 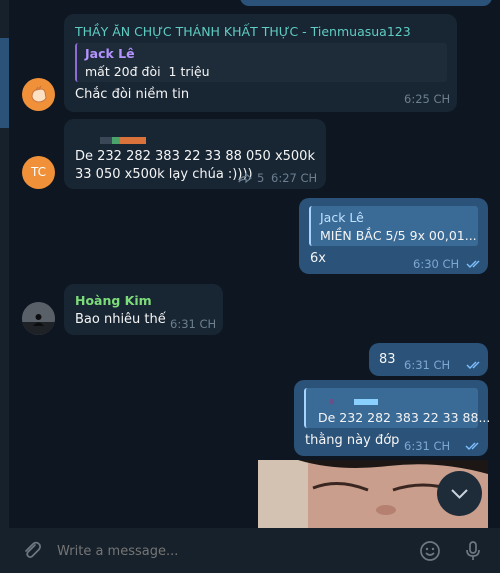 I want to click on previous-message, so click(x=366, y=3).